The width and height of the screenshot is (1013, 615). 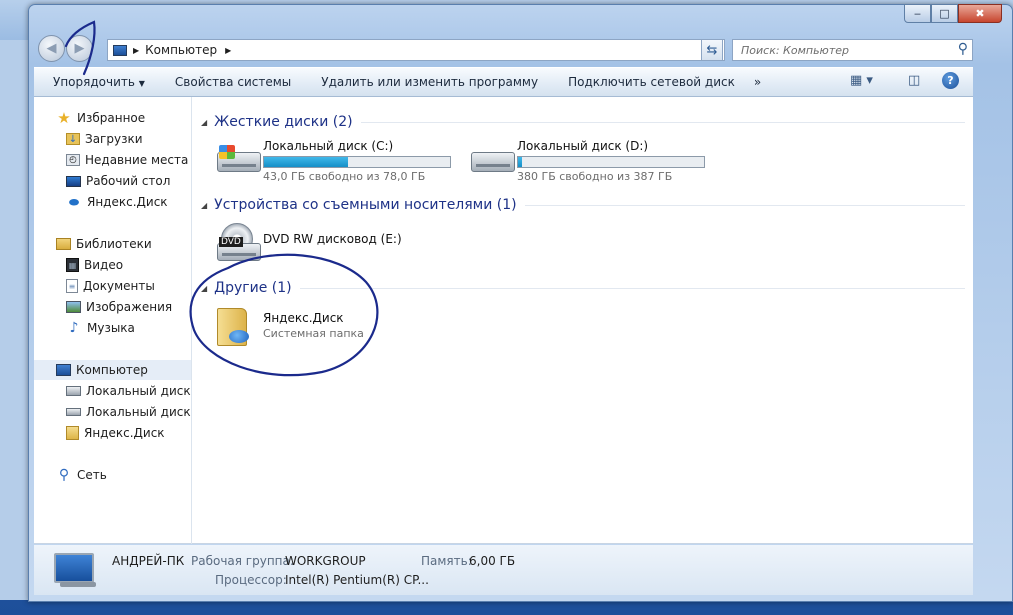 I want to click on sidebar-item-disk-d: Локальный диск (D, so click(x=128, y=412).